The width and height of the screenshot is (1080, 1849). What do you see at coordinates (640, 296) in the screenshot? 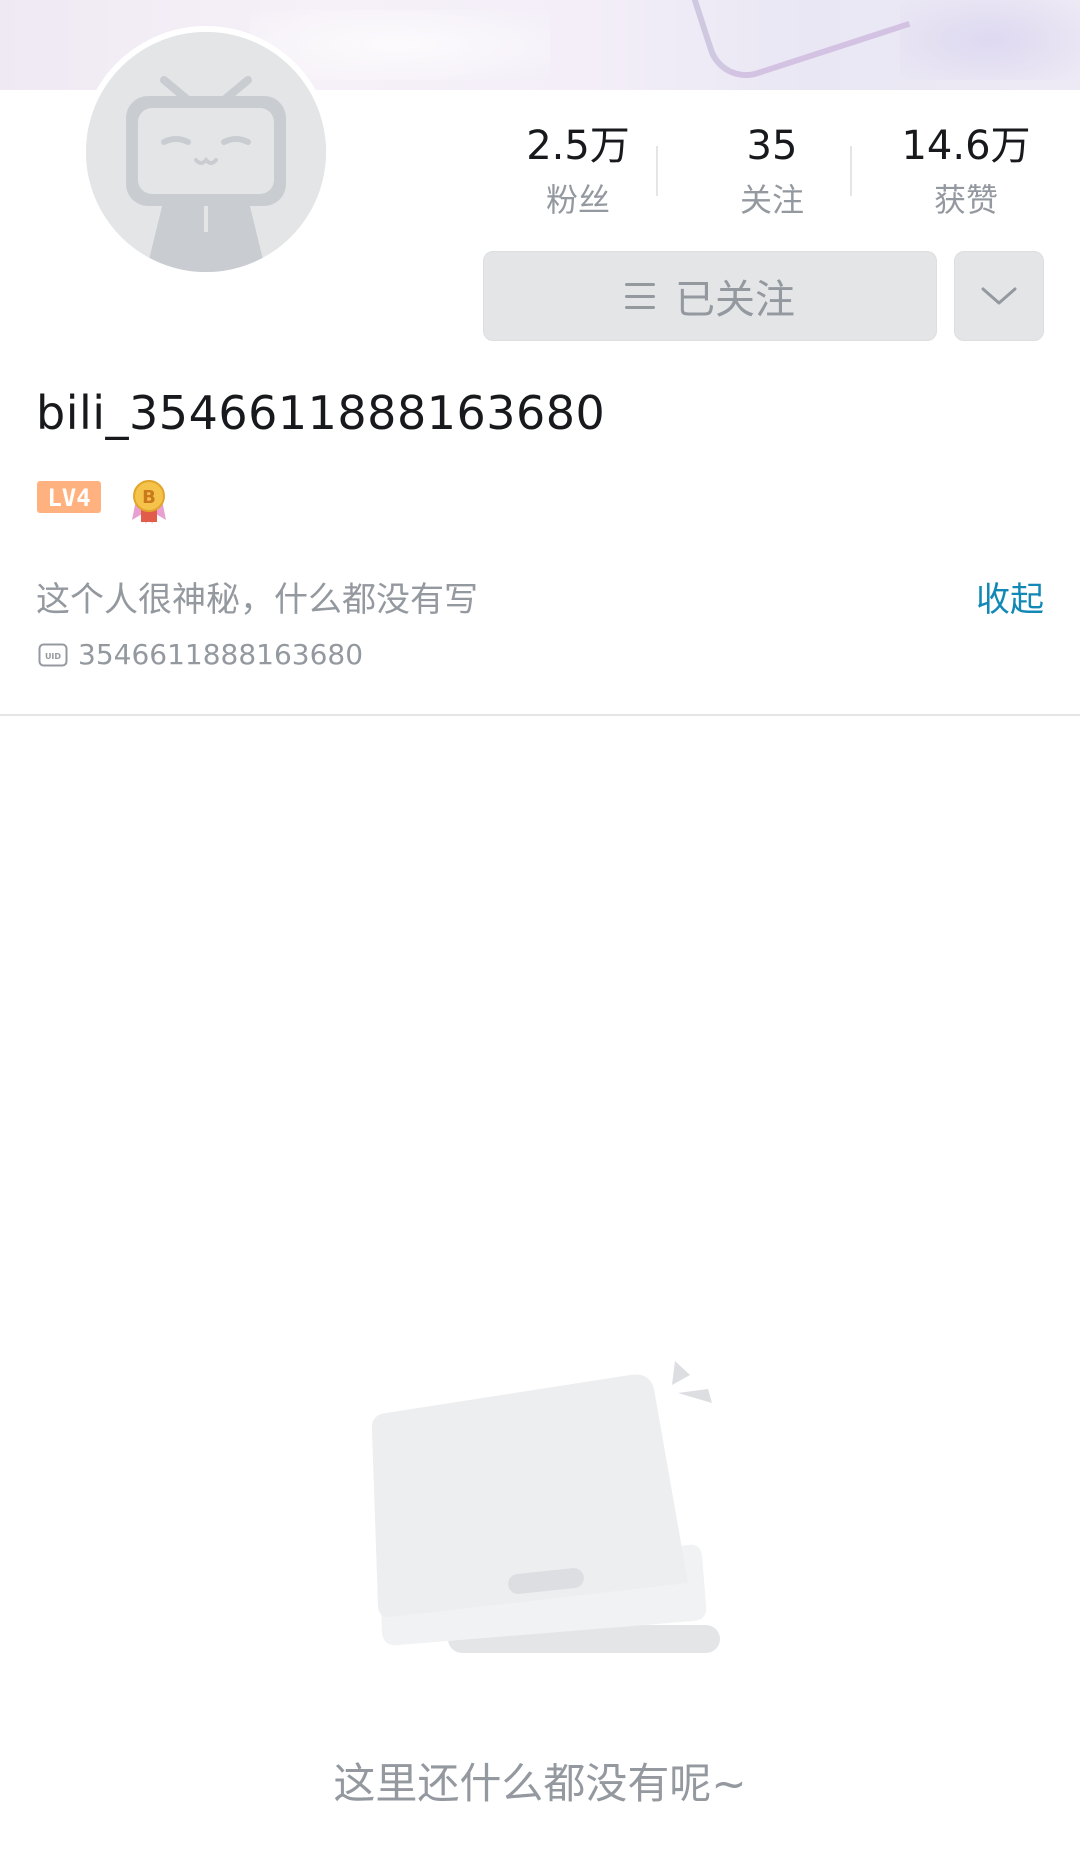
I see `menu-icon` at bounding box center [640, 296].